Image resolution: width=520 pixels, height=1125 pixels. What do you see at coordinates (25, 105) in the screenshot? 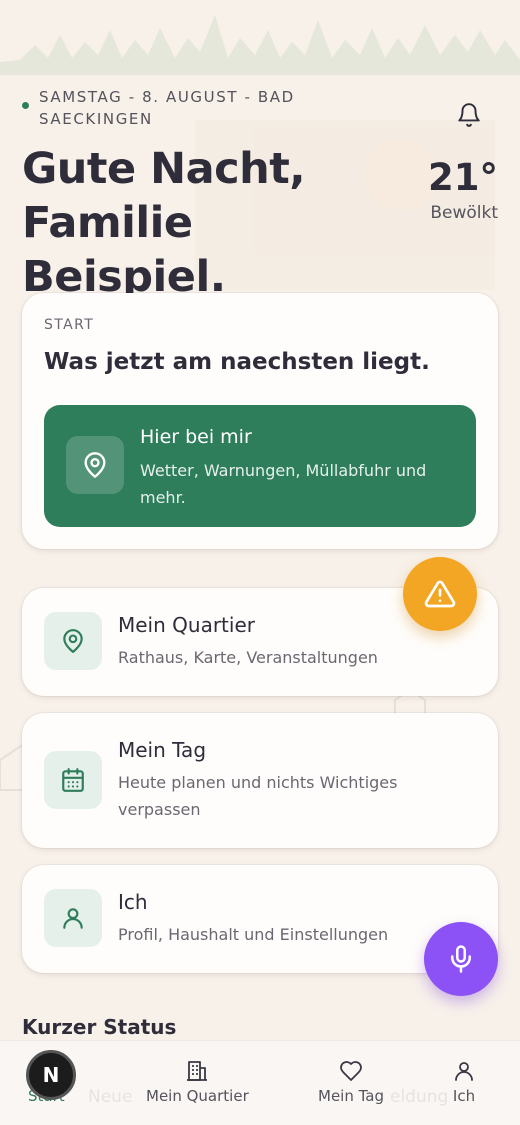
I see `status-dot` at bounding box center [25, 105].